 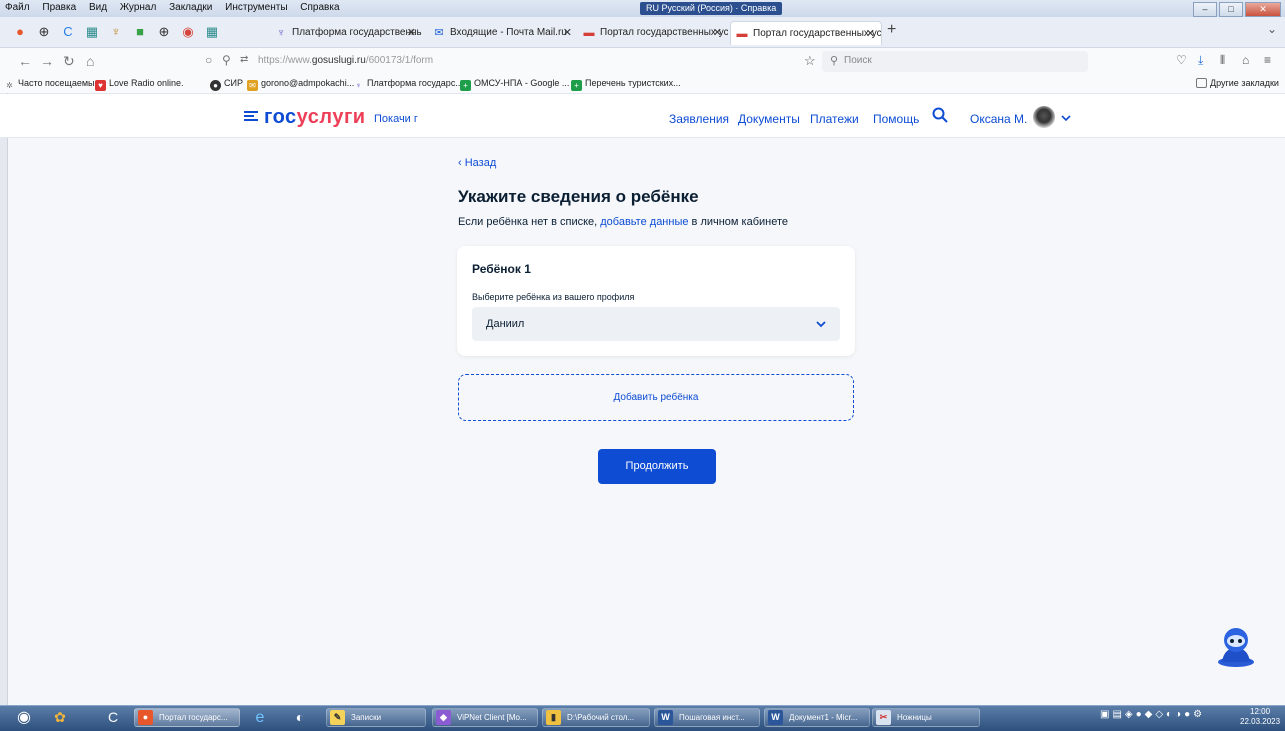 I want to click on internet-explorer-icon: e, so click(x=260, y=717).